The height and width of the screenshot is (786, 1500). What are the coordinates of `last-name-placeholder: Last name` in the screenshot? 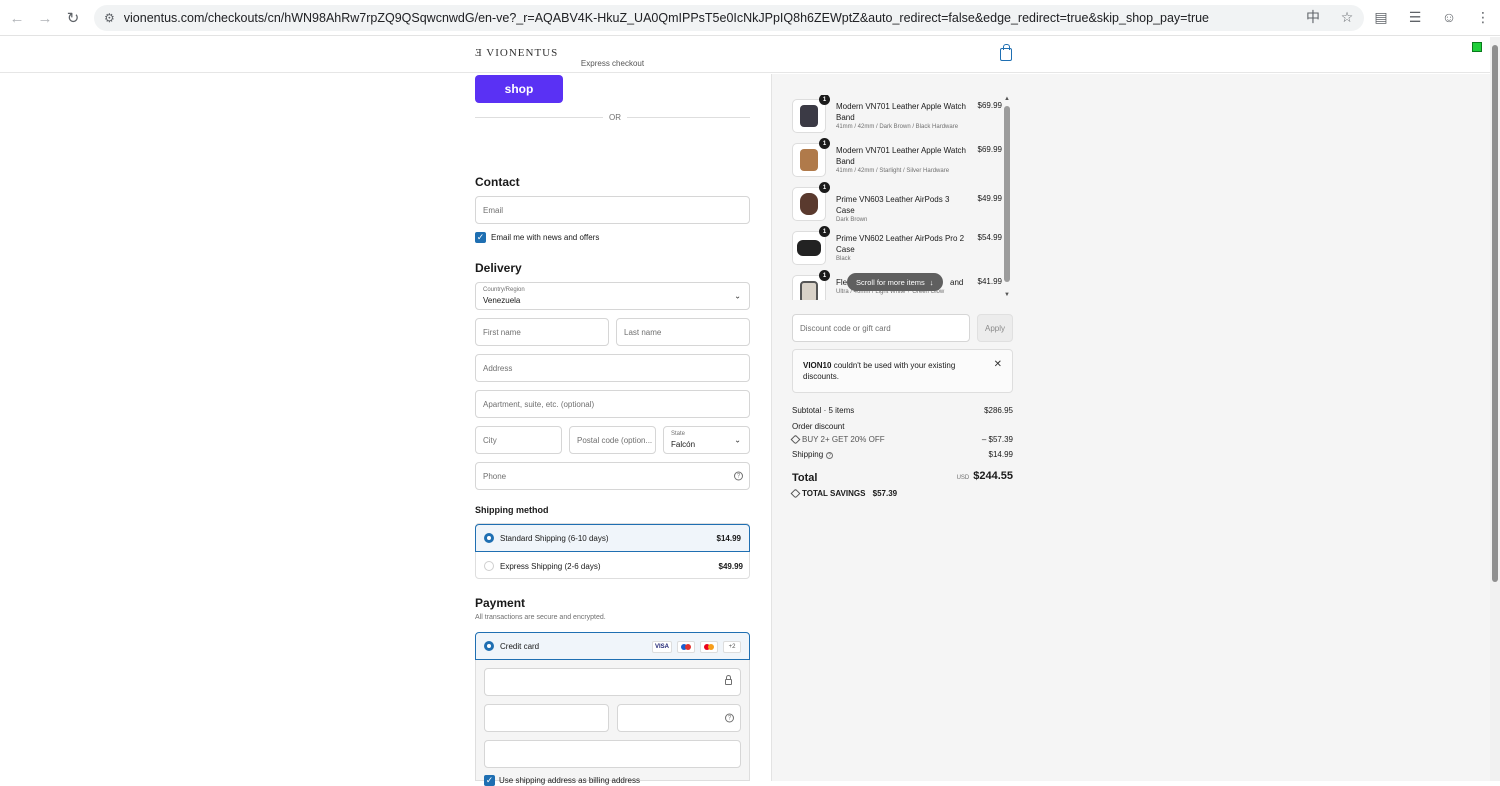 It's located at (643, 332).